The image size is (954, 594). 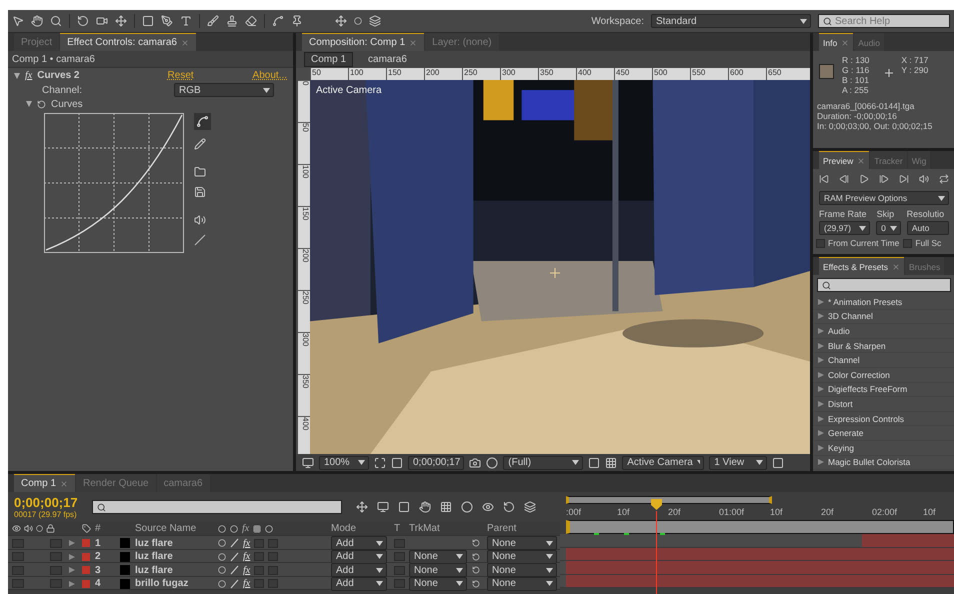 I want to click on camera-dropdown: Active Camera, so click(x=663, y=463).